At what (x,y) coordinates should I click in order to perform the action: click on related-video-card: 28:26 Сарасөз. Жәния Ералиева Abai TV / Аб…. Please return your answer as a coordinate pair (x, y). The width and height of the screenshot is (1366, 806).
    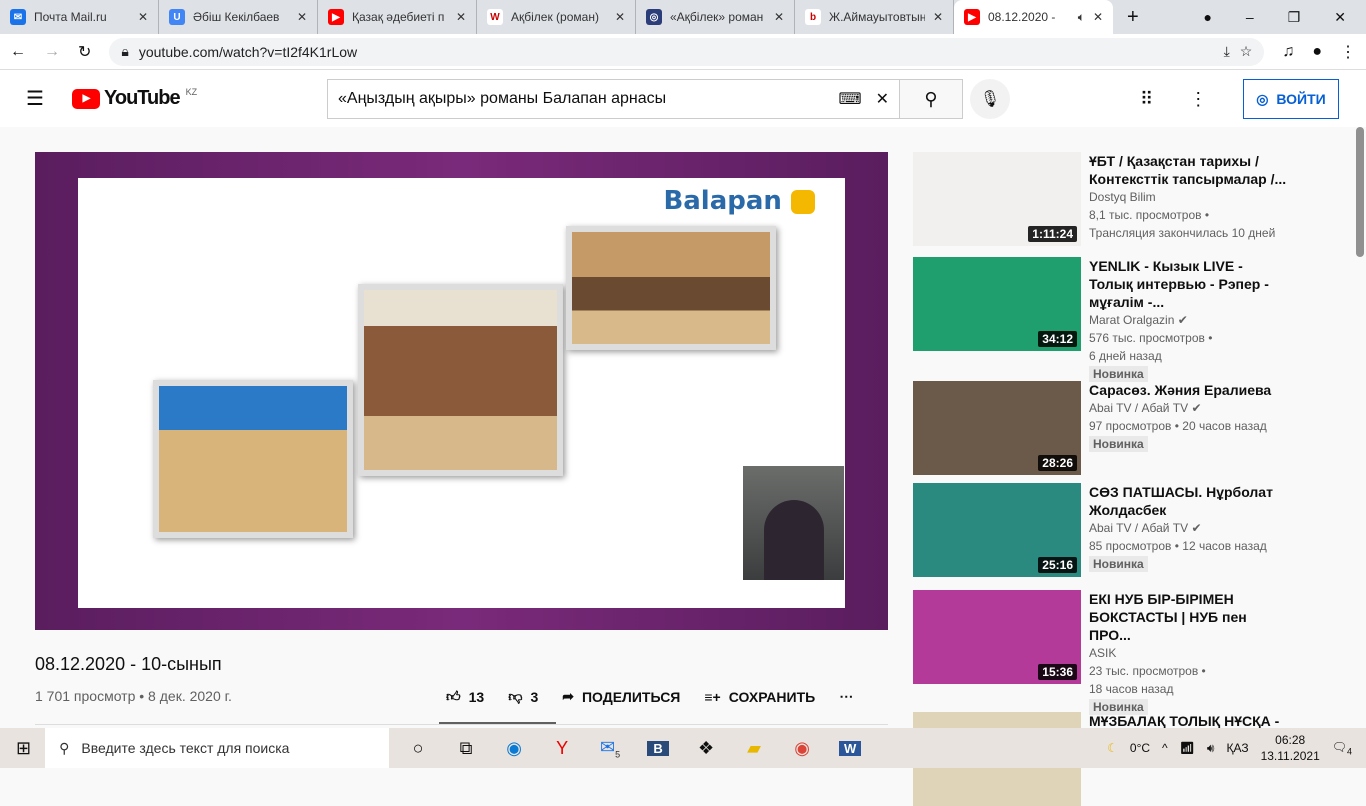
    Looking at the image, I should click on (1101, 428).